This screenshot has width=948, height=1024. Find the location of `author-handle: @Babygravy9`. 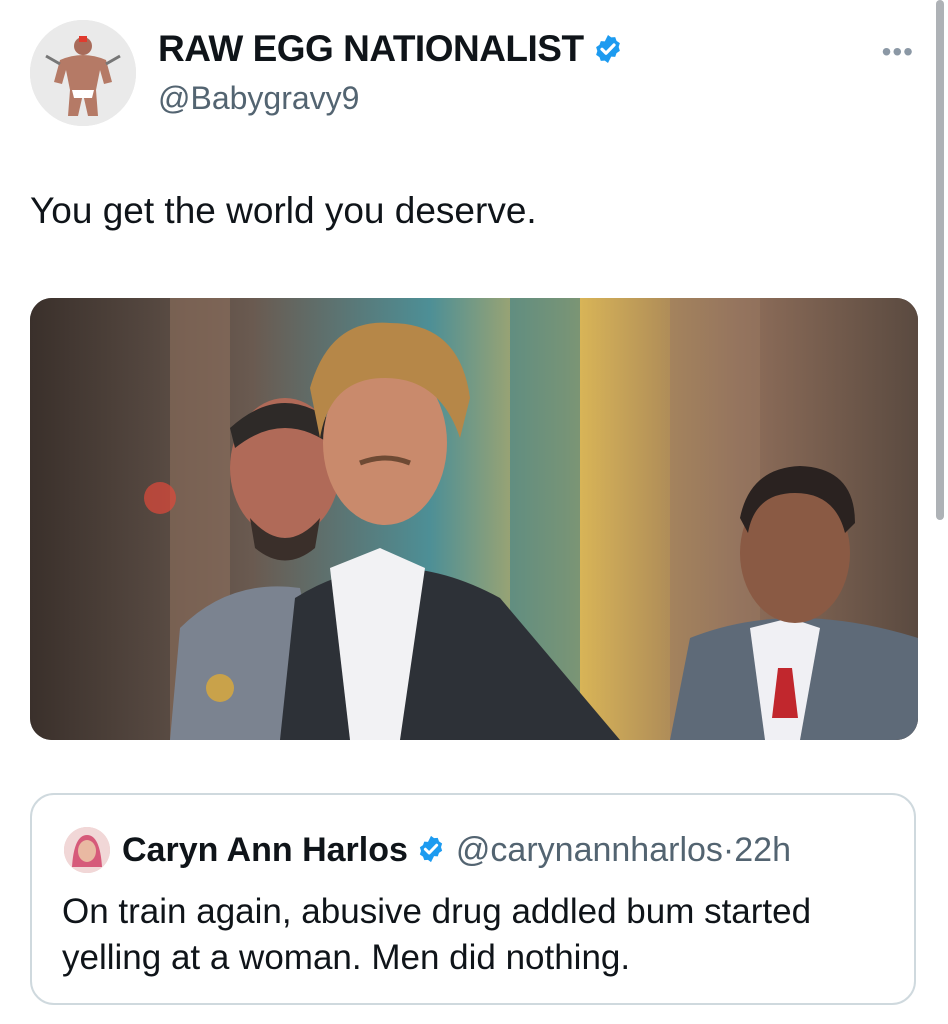

author-handle: @Babygravy9 is located at coordinates (258, 98).